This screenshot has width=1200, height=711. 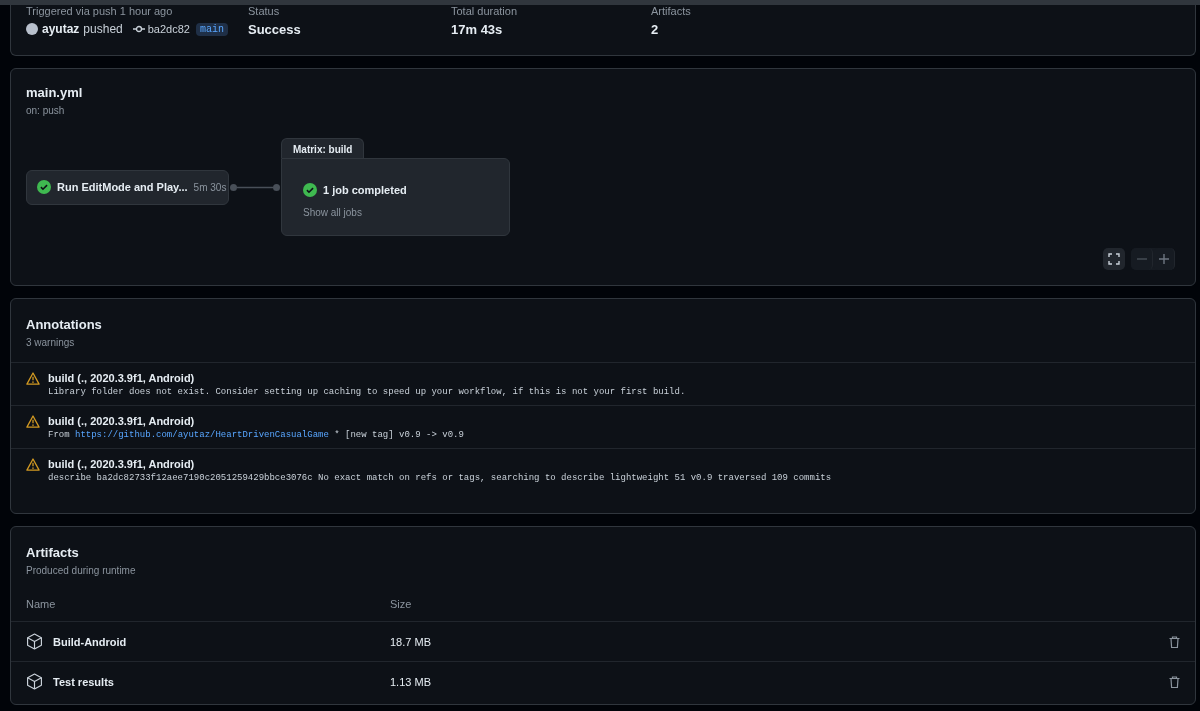 I want to click on plus-icon, so click(x=1163, y=259).